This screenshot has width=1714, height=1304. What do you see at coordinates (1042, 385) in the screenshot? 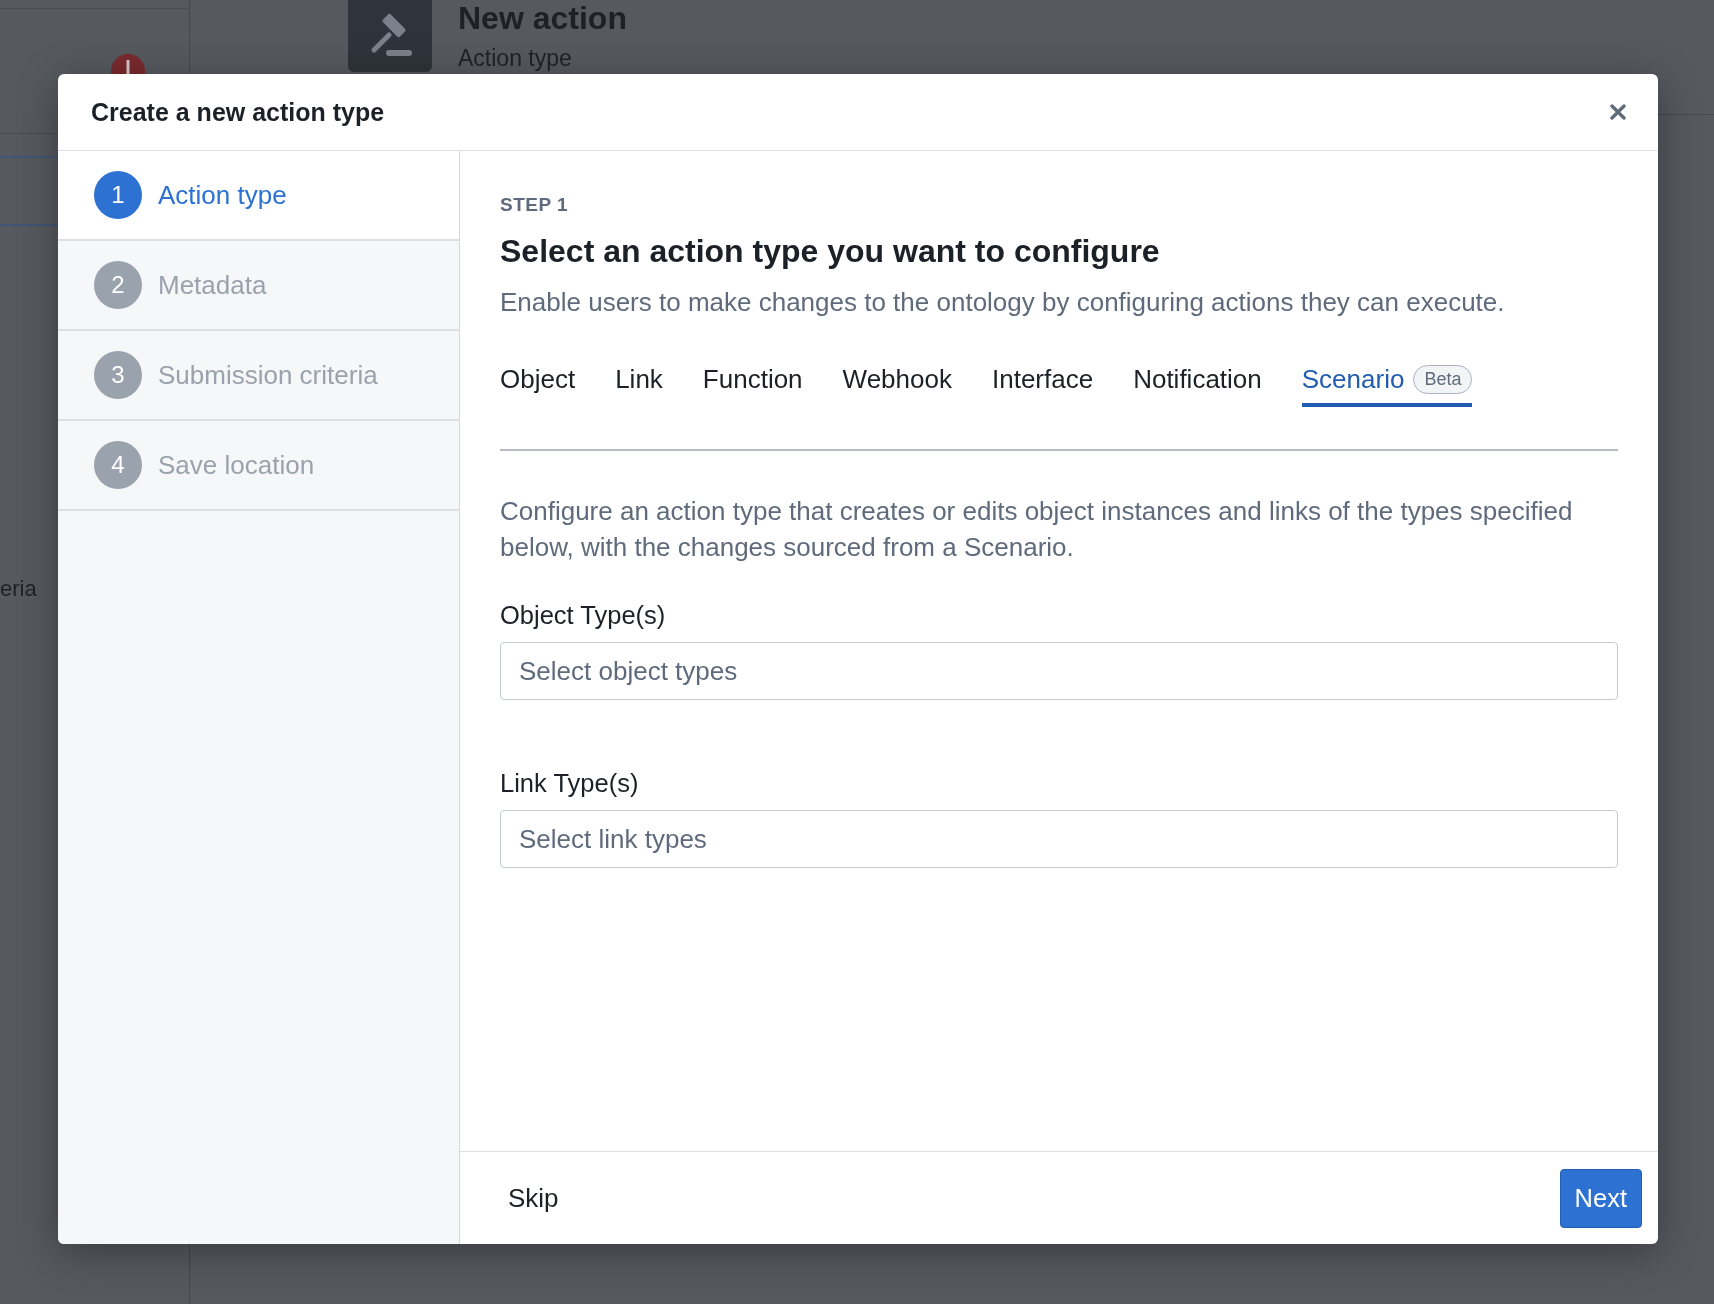
I see `tab: Interface` at bounding box center [1042, 385].